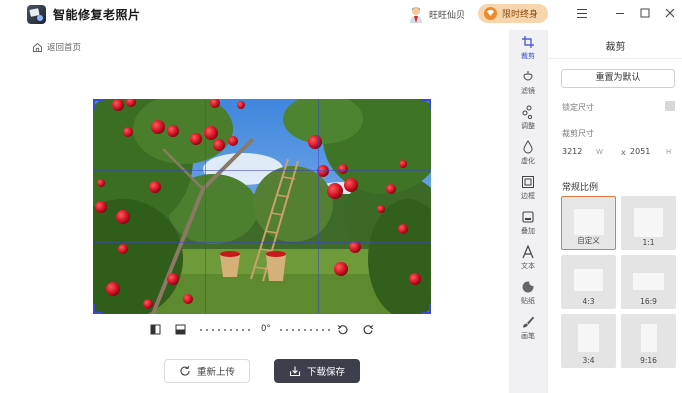 The height and width of the screenshot is (393, 682). What do you see at coordinates (98, 309) in the screenshot?
I see `crop-handle-bottom-left` at bounding box center [98, 309].